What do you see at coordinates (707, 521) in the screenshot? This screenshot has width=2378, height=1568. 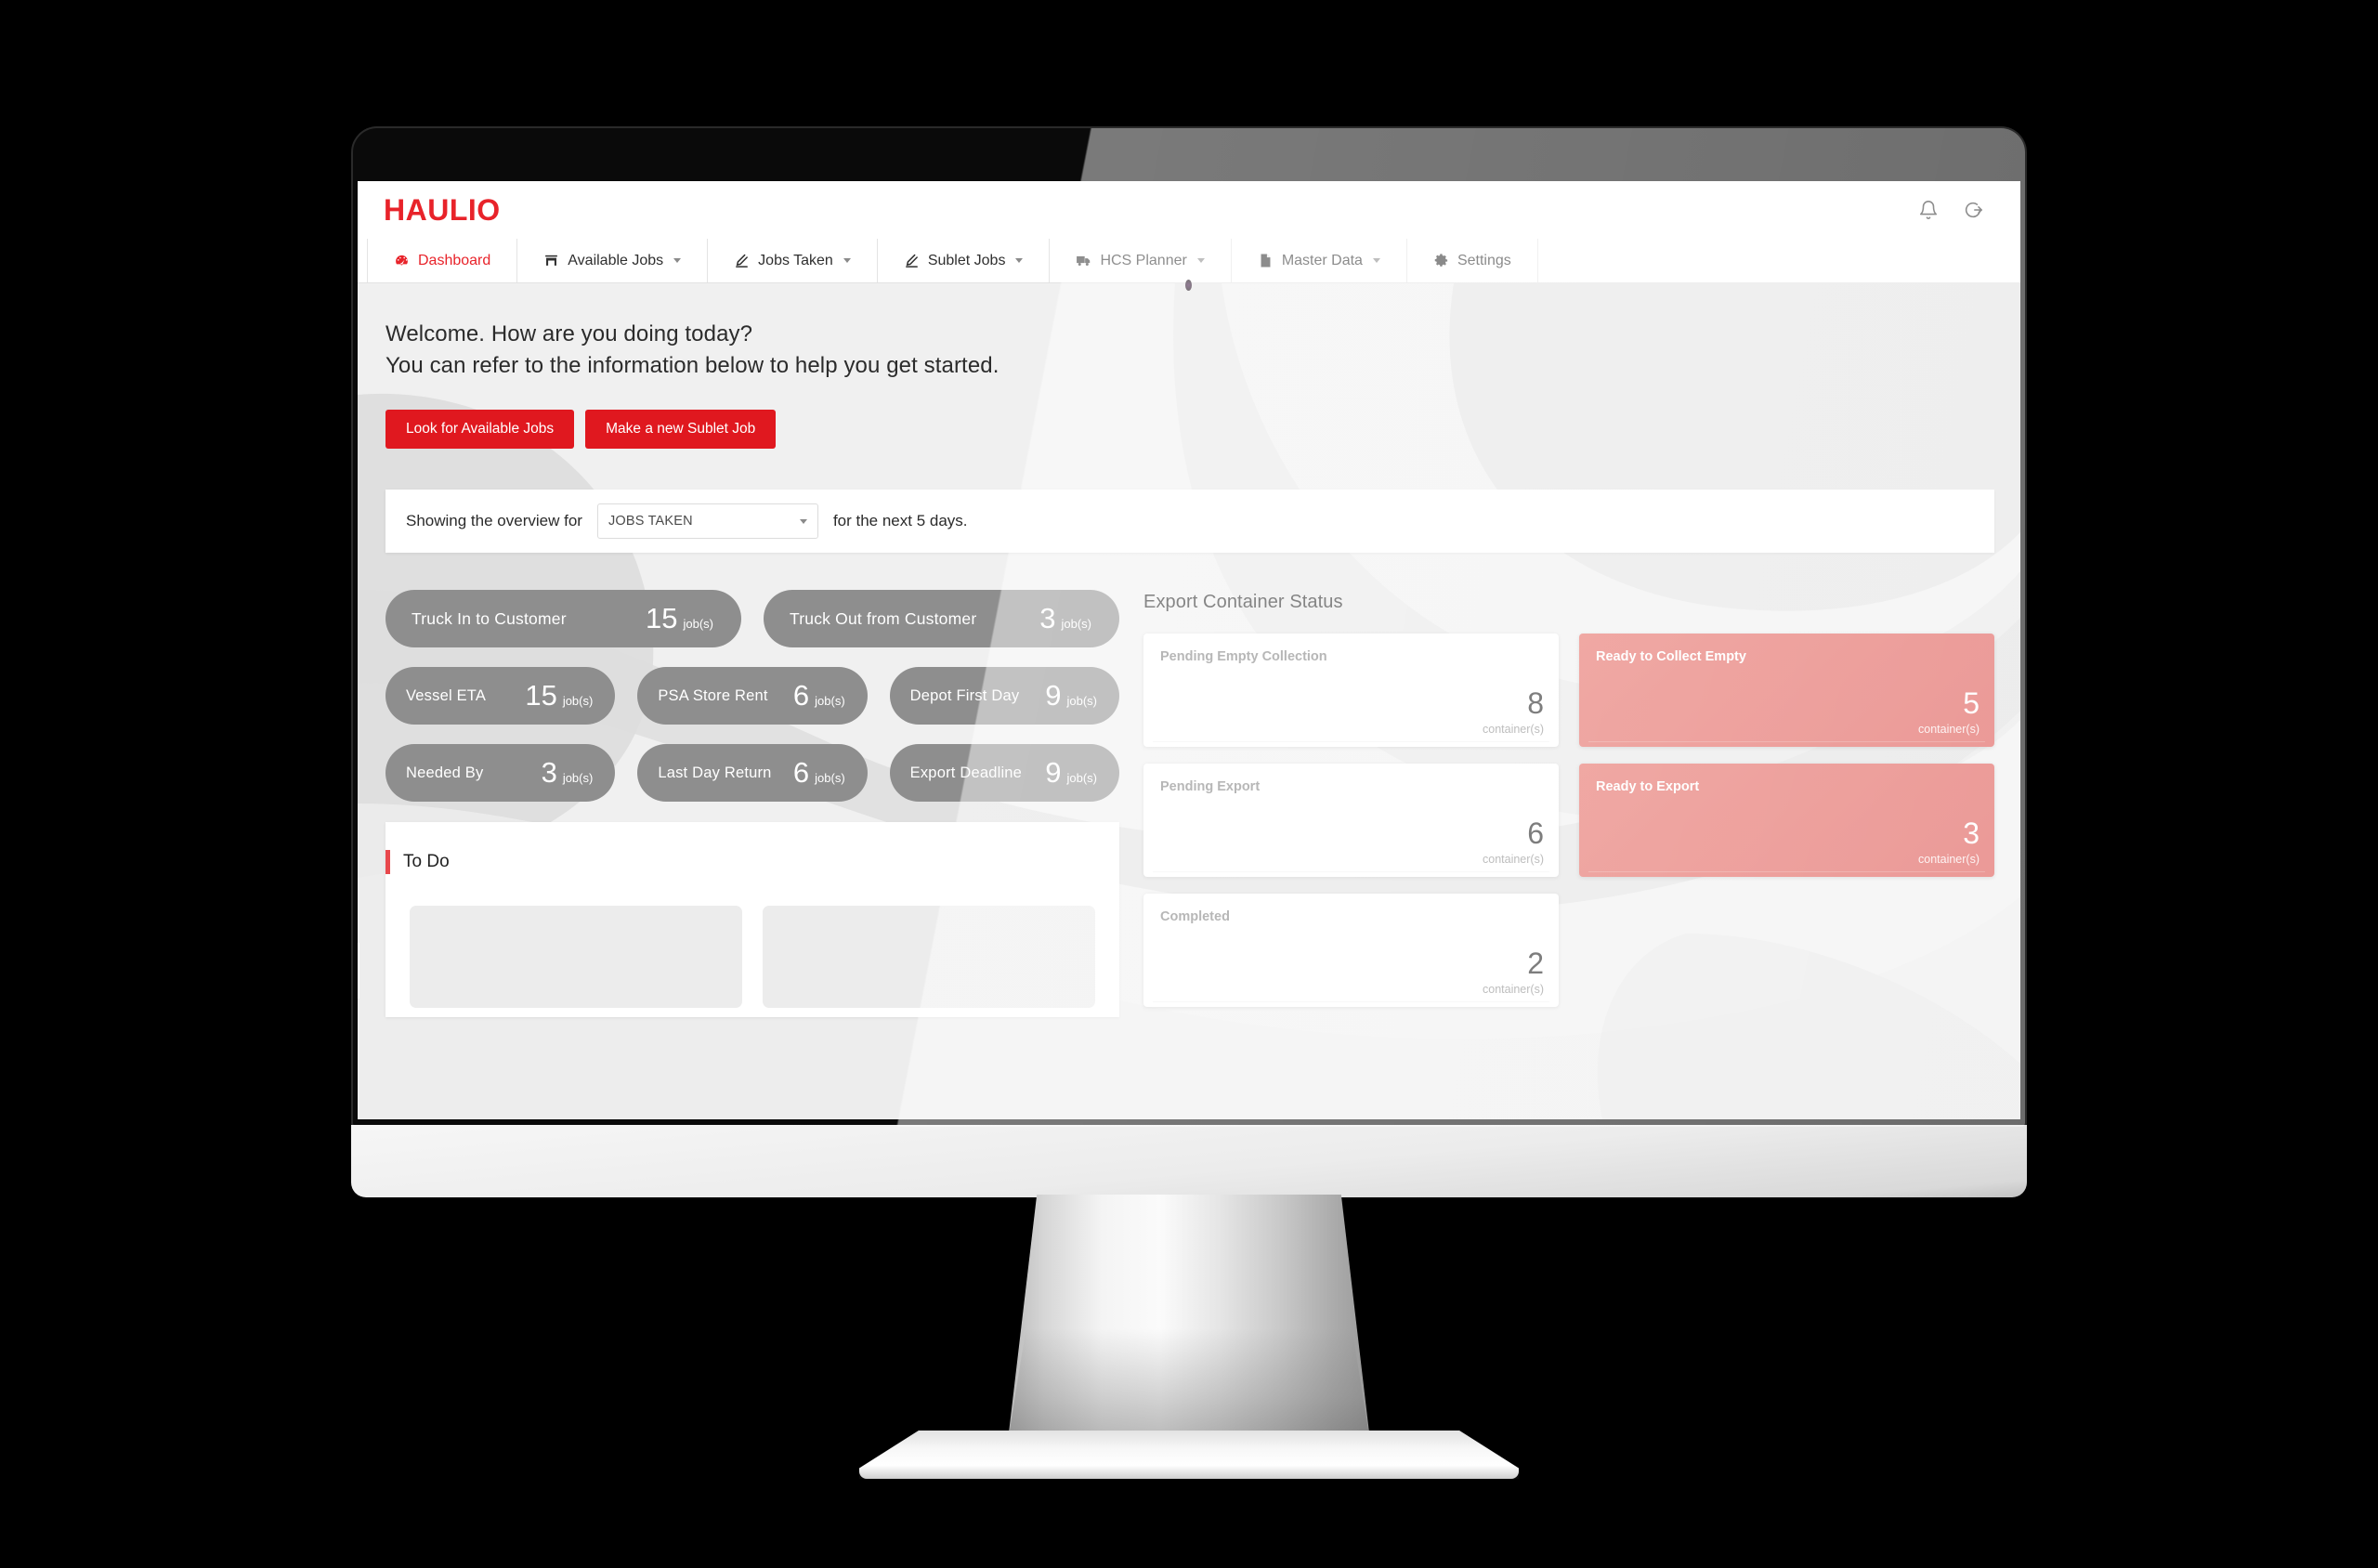 I see `overview-type-select: JOBS TAKEN` at bounding box center [707, 521].